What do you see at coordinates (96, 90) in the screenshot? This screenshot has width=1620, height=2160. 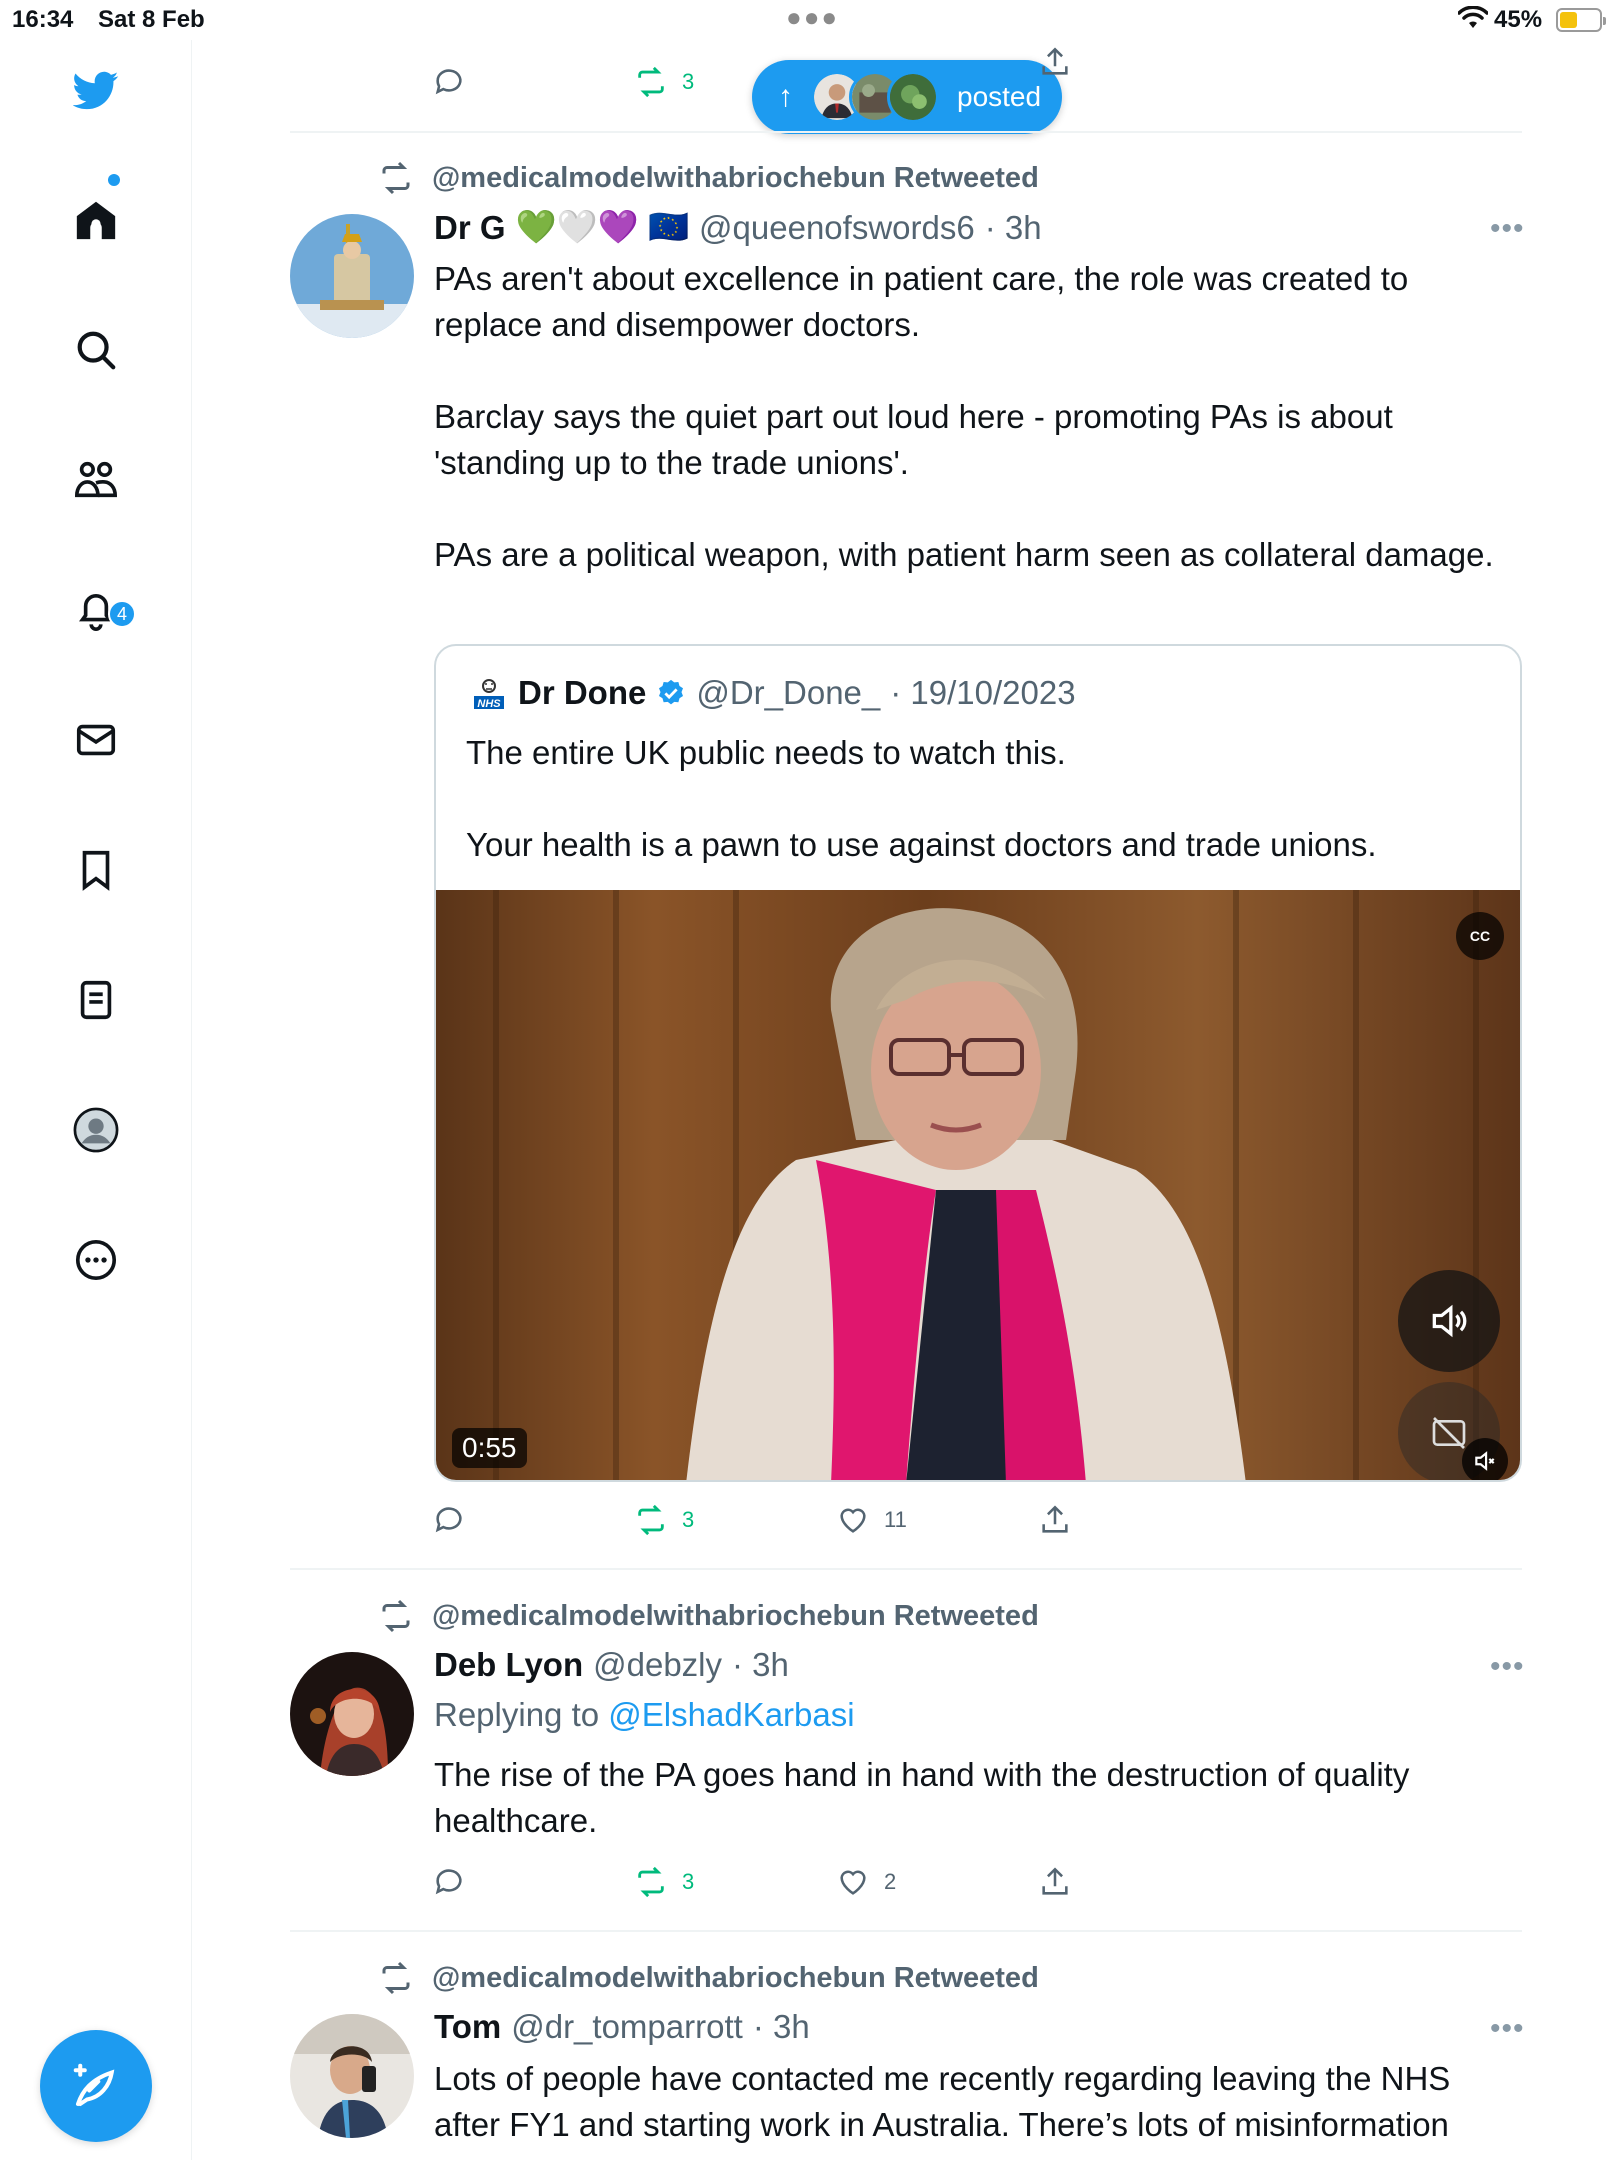 I see `twitter-bird-icon` at bounding box center [96, 90].